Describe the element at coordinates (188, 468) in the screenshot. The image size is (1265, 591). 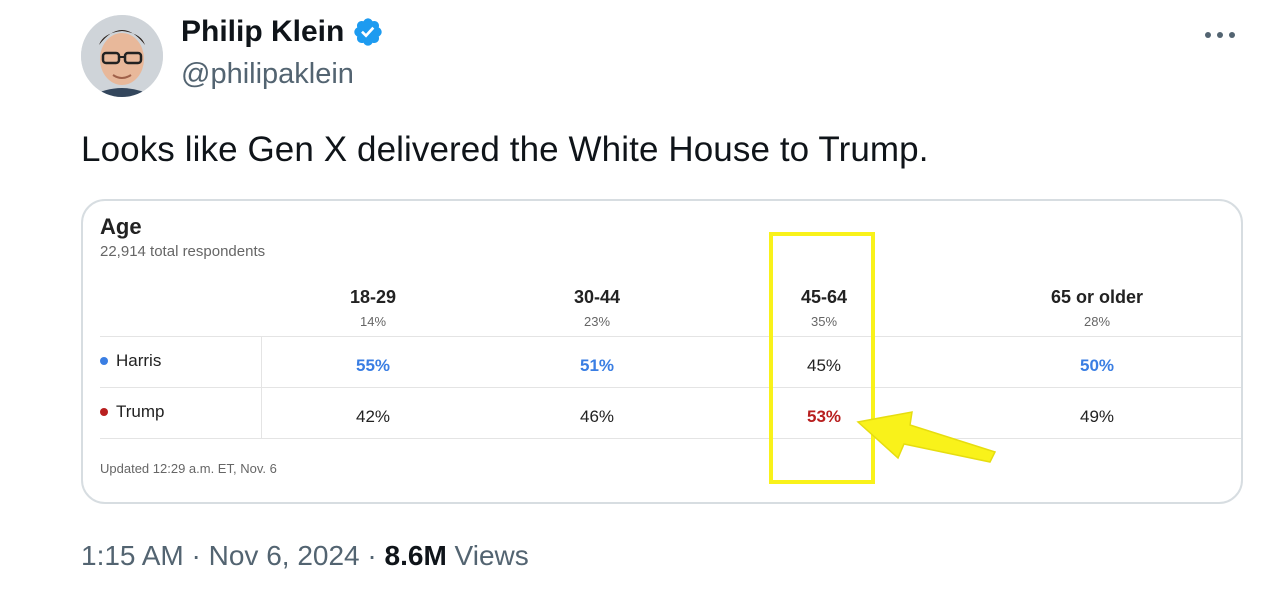
I see `updated-note: Updated 12:29 a.m. ET, Nov. 6` at that location.